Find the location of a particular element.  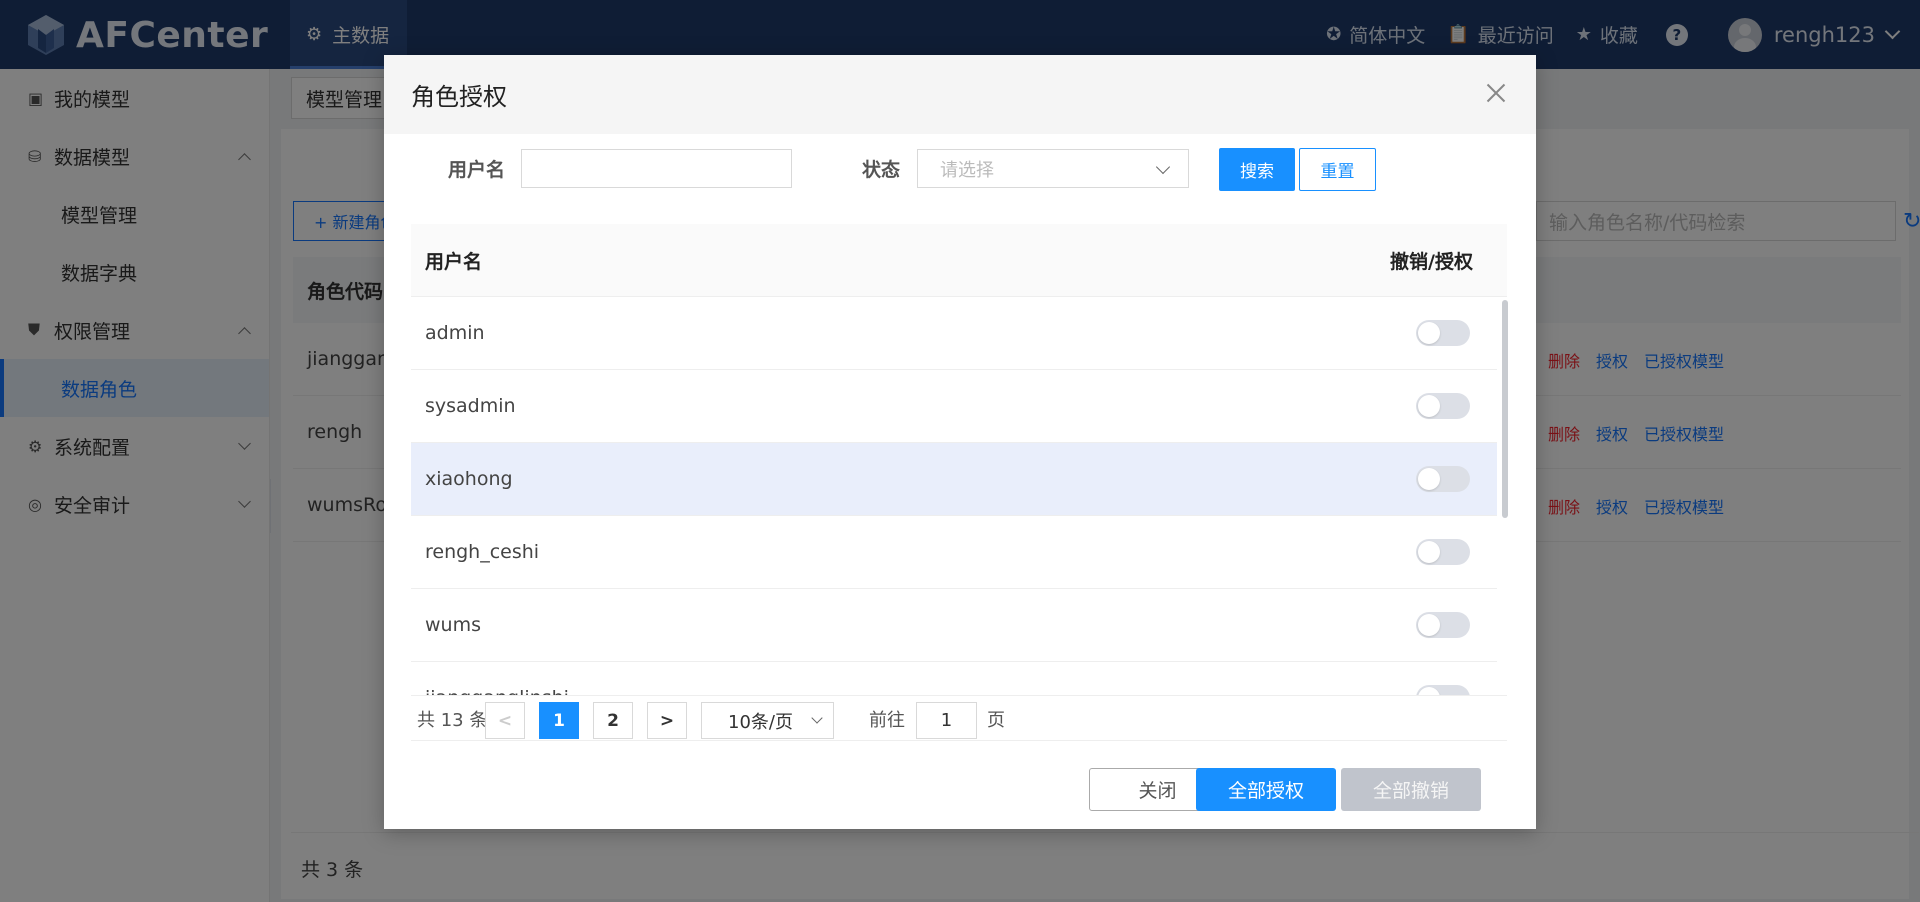

table-scrollbar is located at coordinates (1505, 409).